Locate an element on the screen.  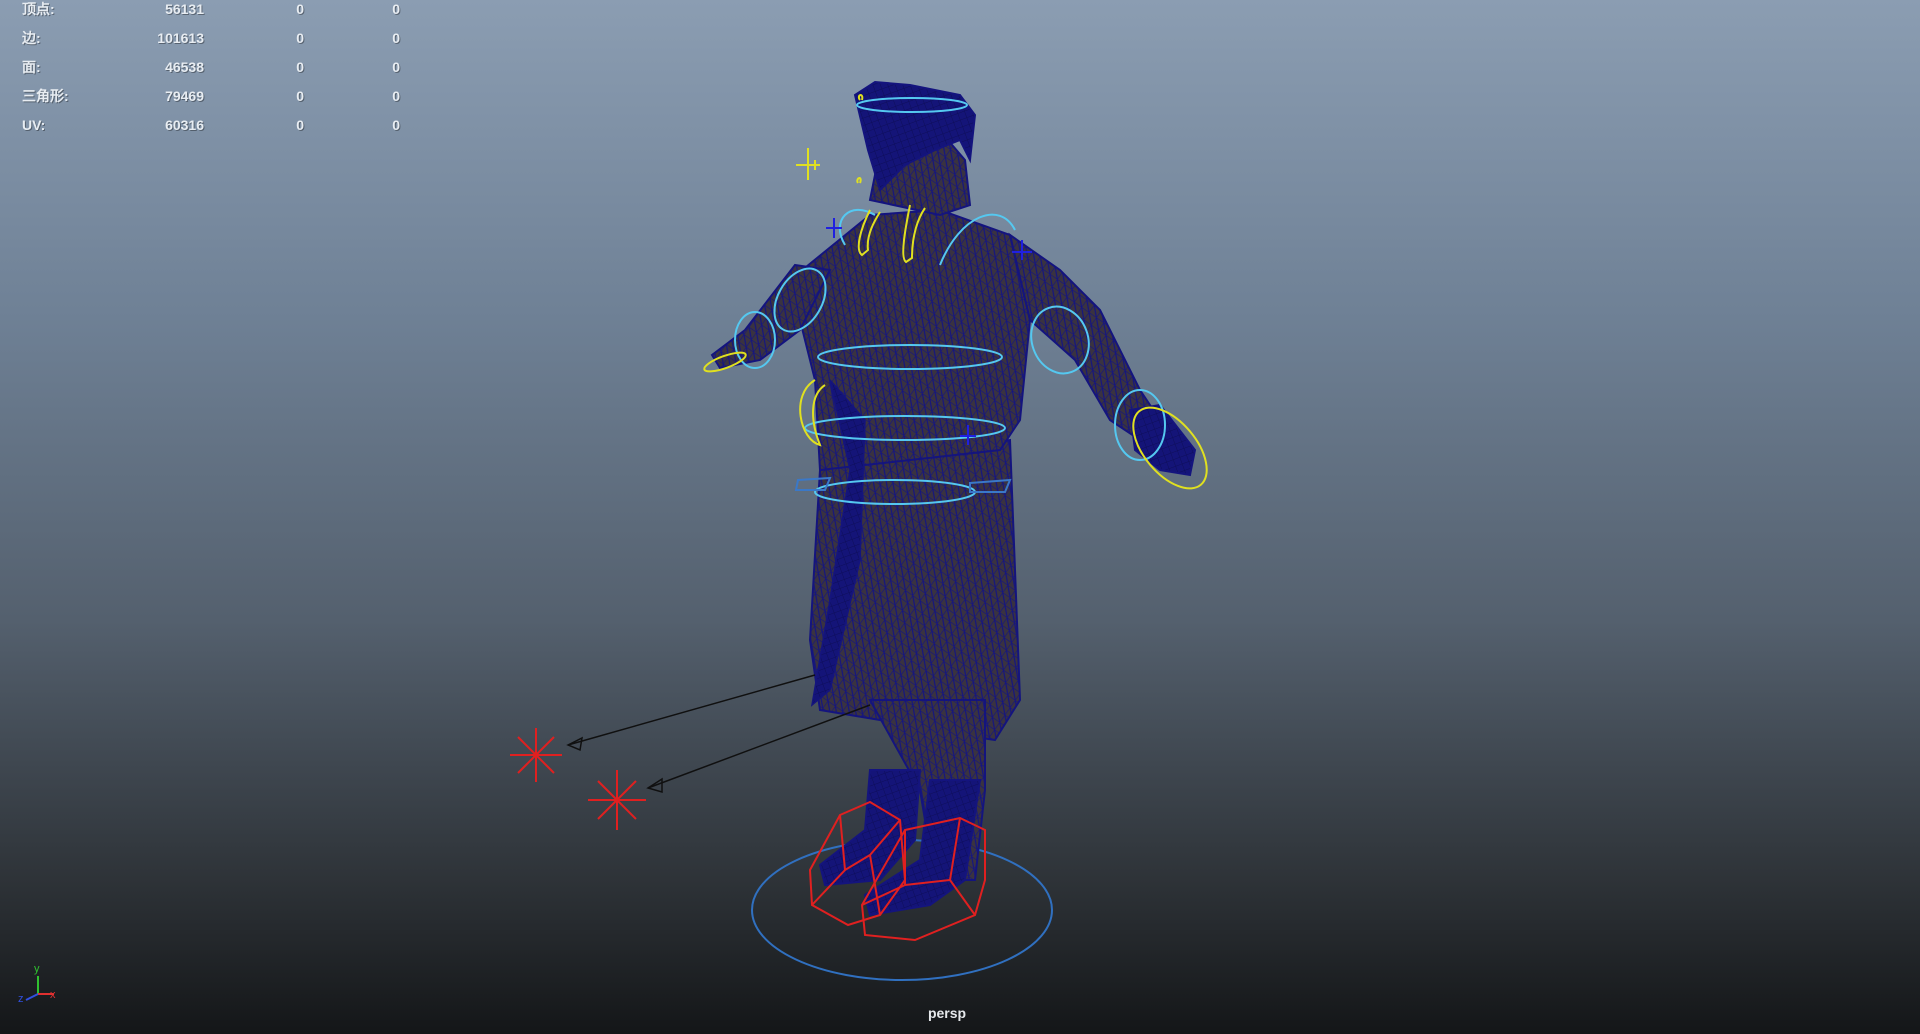
hud-value-scene: 101613 is located at coordinates (180, 38).